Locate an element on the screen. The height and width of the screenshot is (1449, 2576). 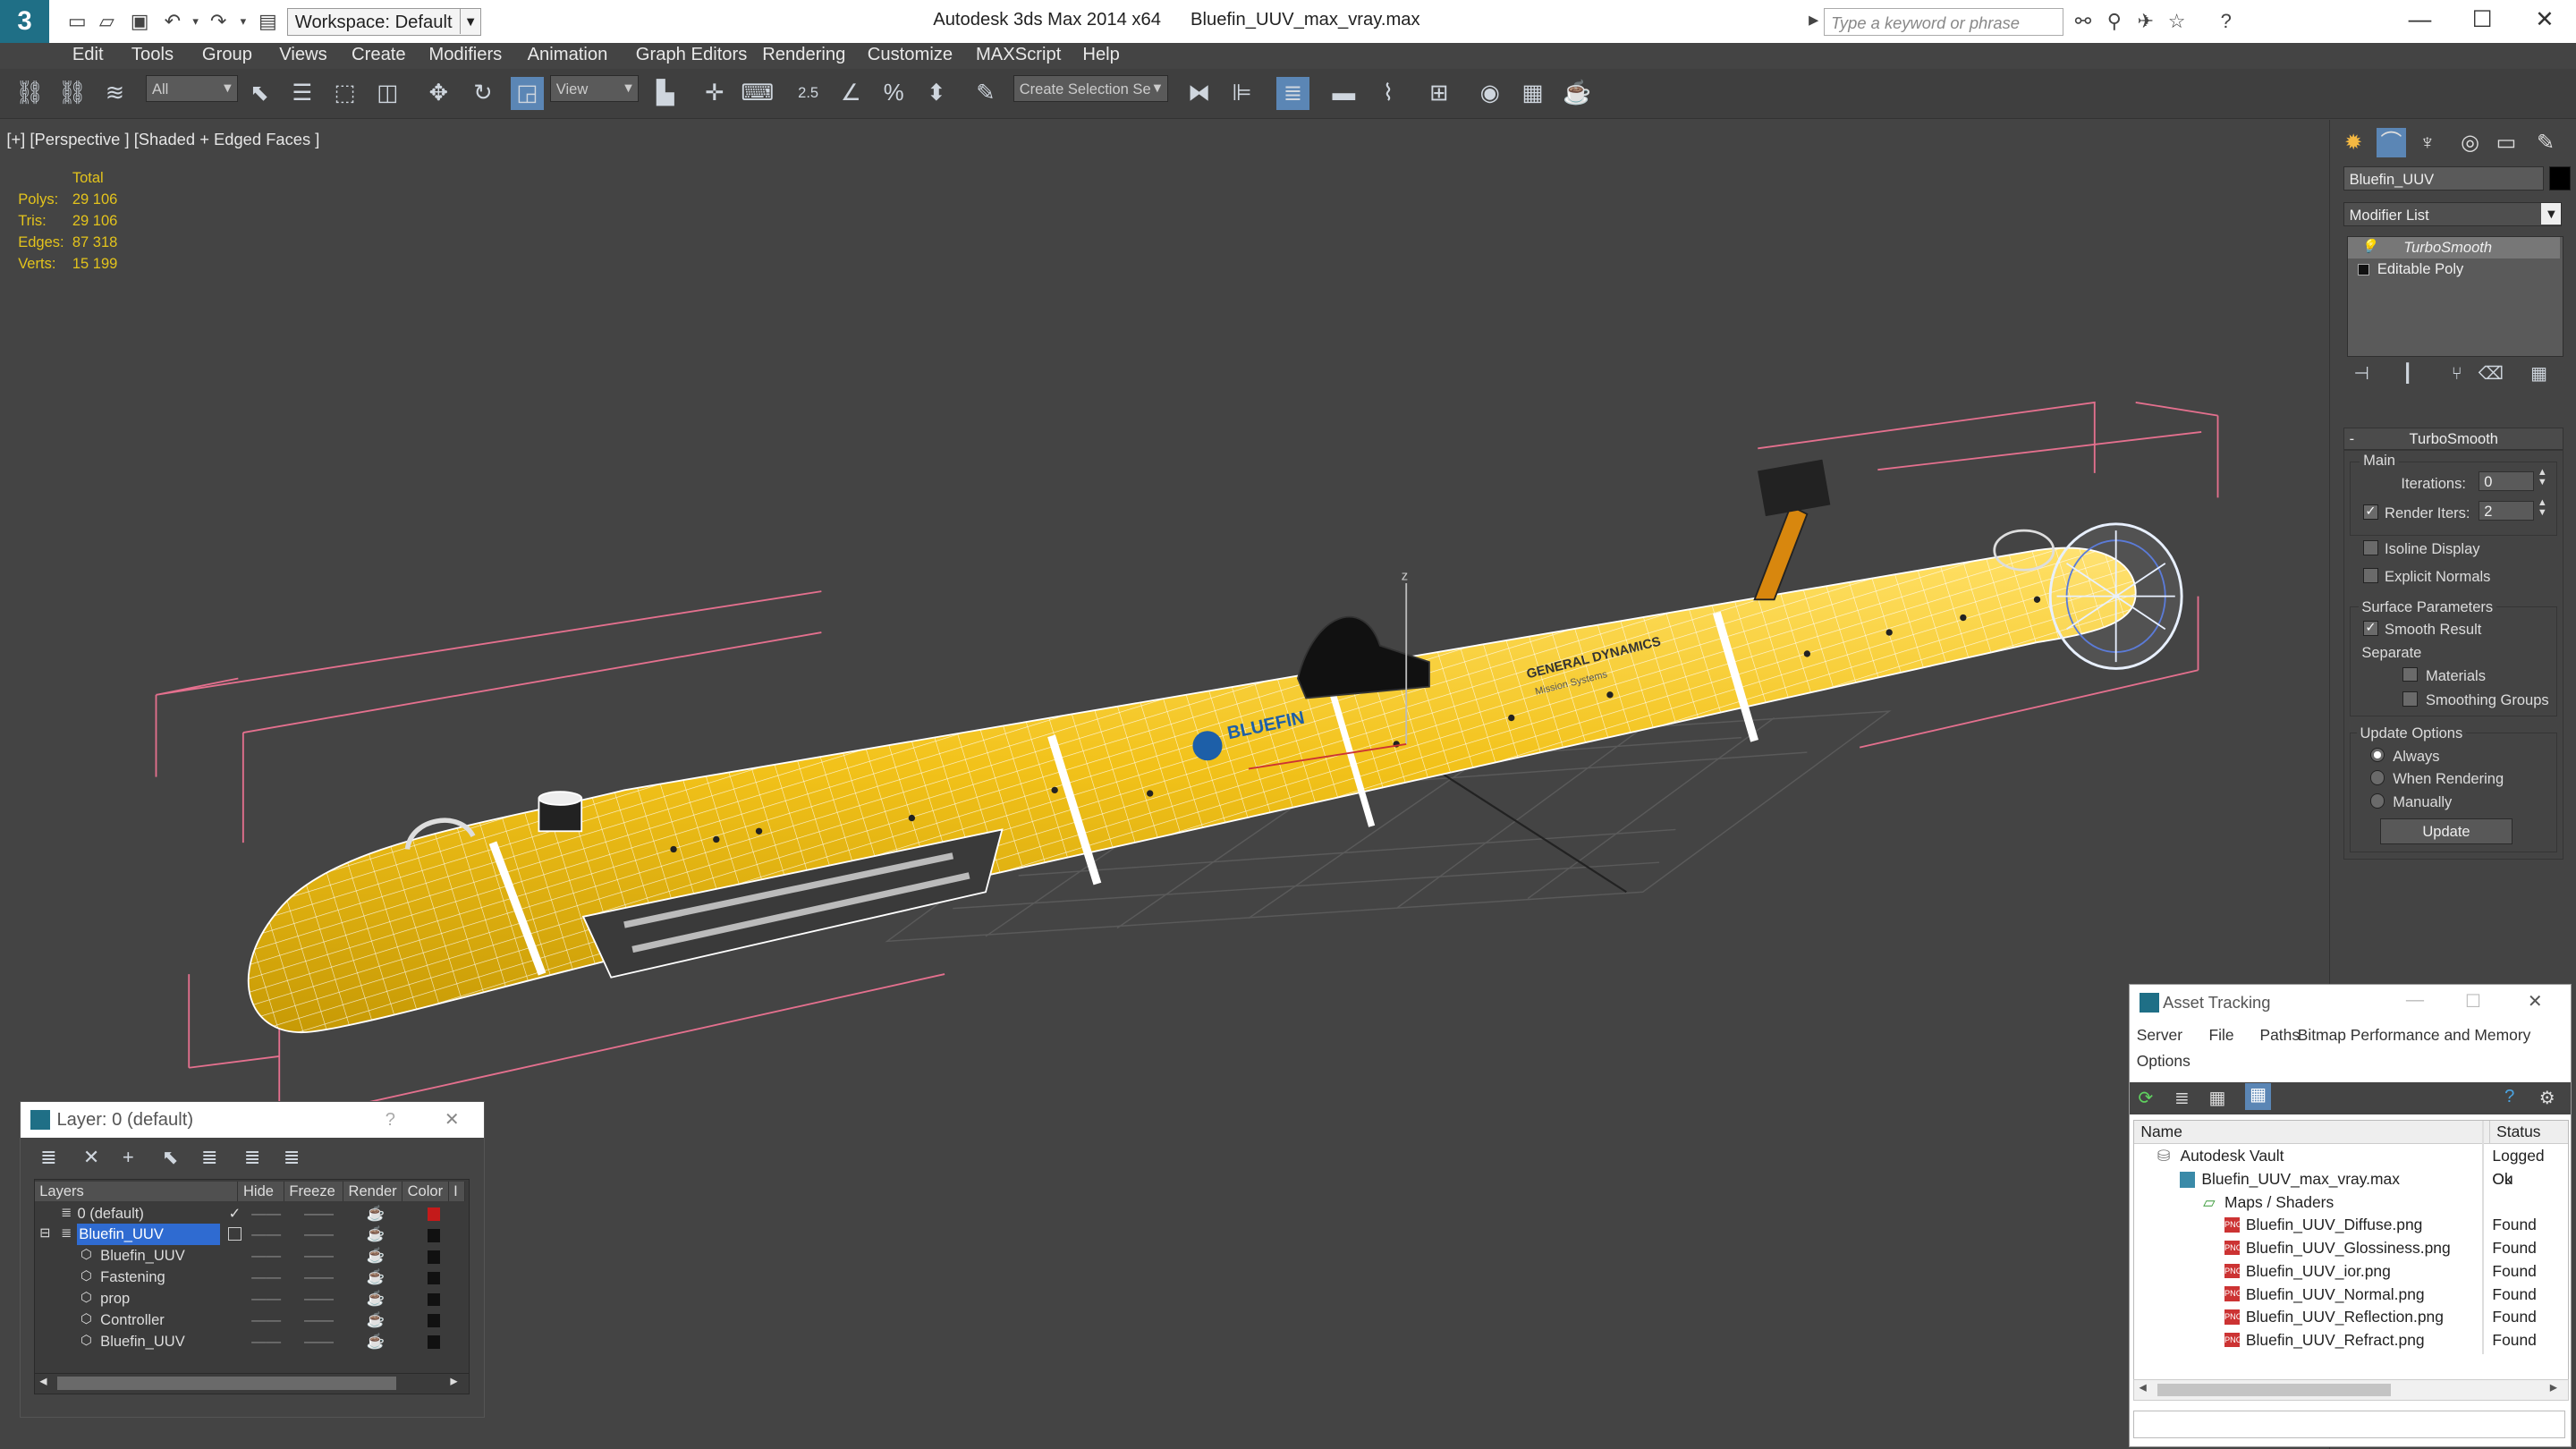
redo-dropdown-icon: ▾ is located at coordinates (243, 21).